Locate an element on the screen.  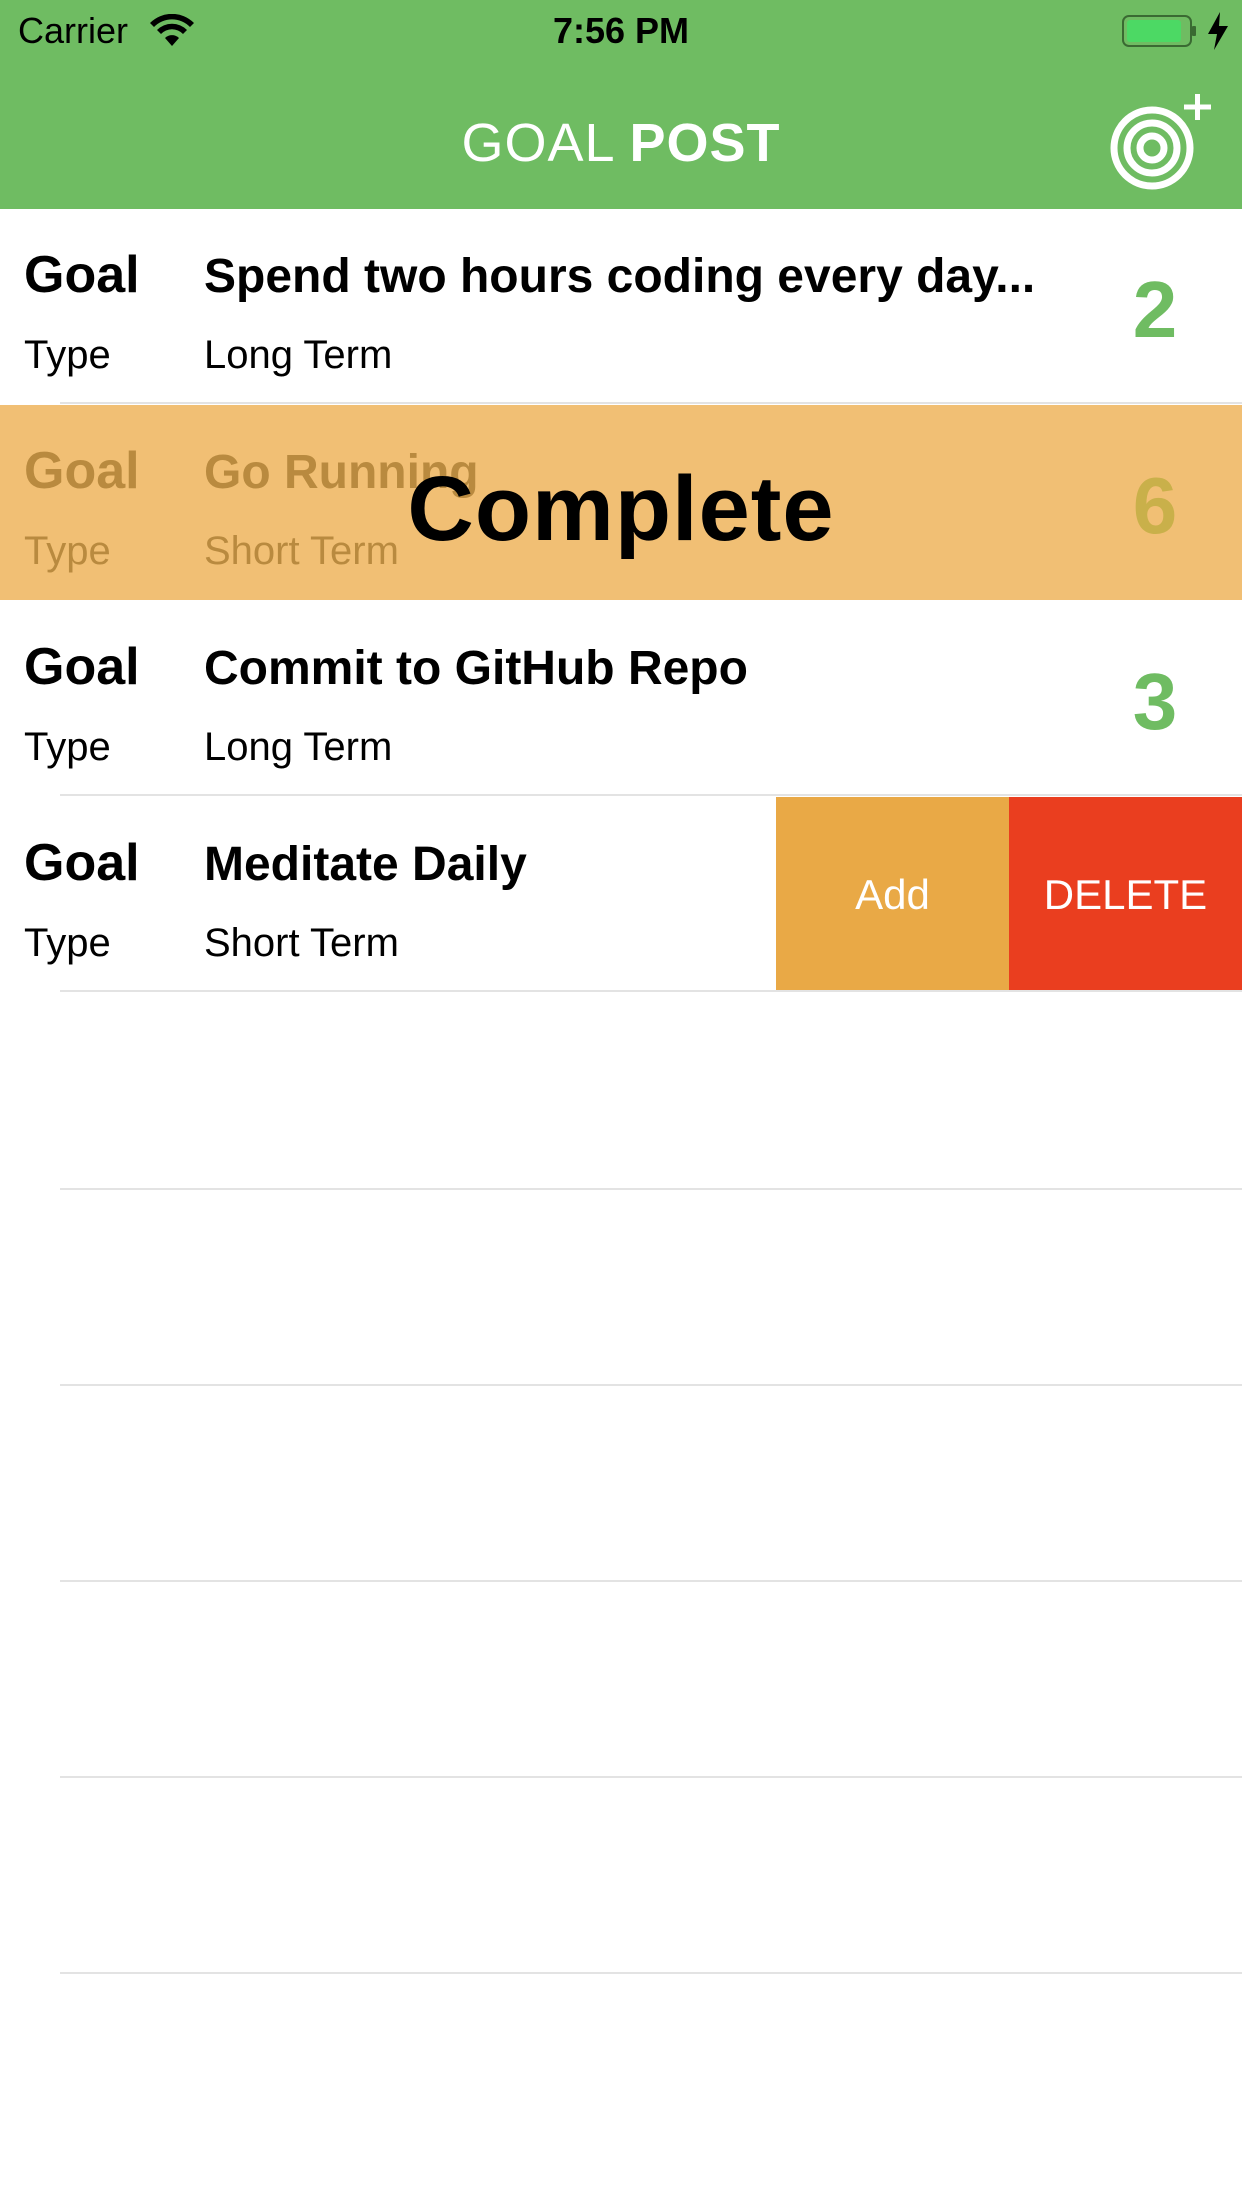
delete-goal-button: DELETE is located at coordinates (1125, 894).